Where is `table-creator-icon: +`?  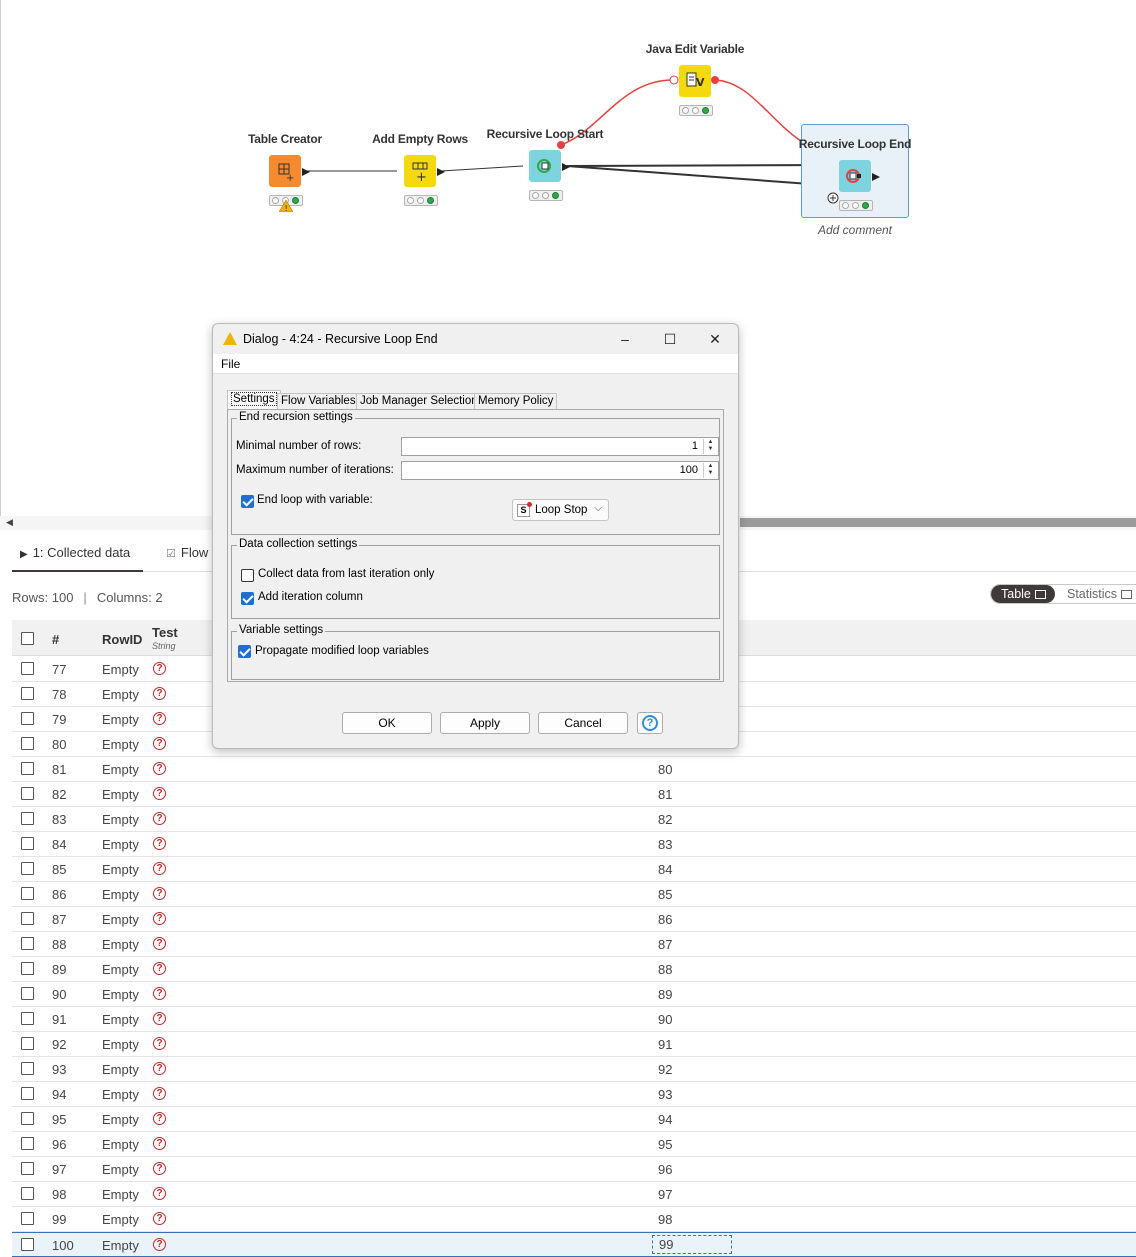 table-creator-icon: + is located at coordinates (285, 171).